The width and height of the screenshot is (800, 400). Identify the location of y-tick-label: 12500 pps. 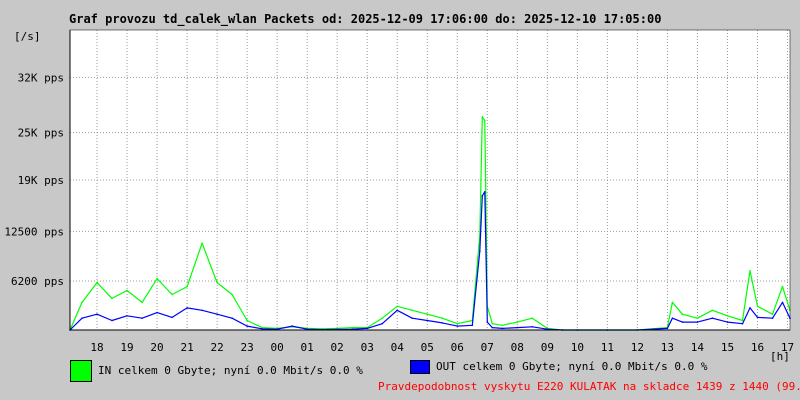
(34, 231).